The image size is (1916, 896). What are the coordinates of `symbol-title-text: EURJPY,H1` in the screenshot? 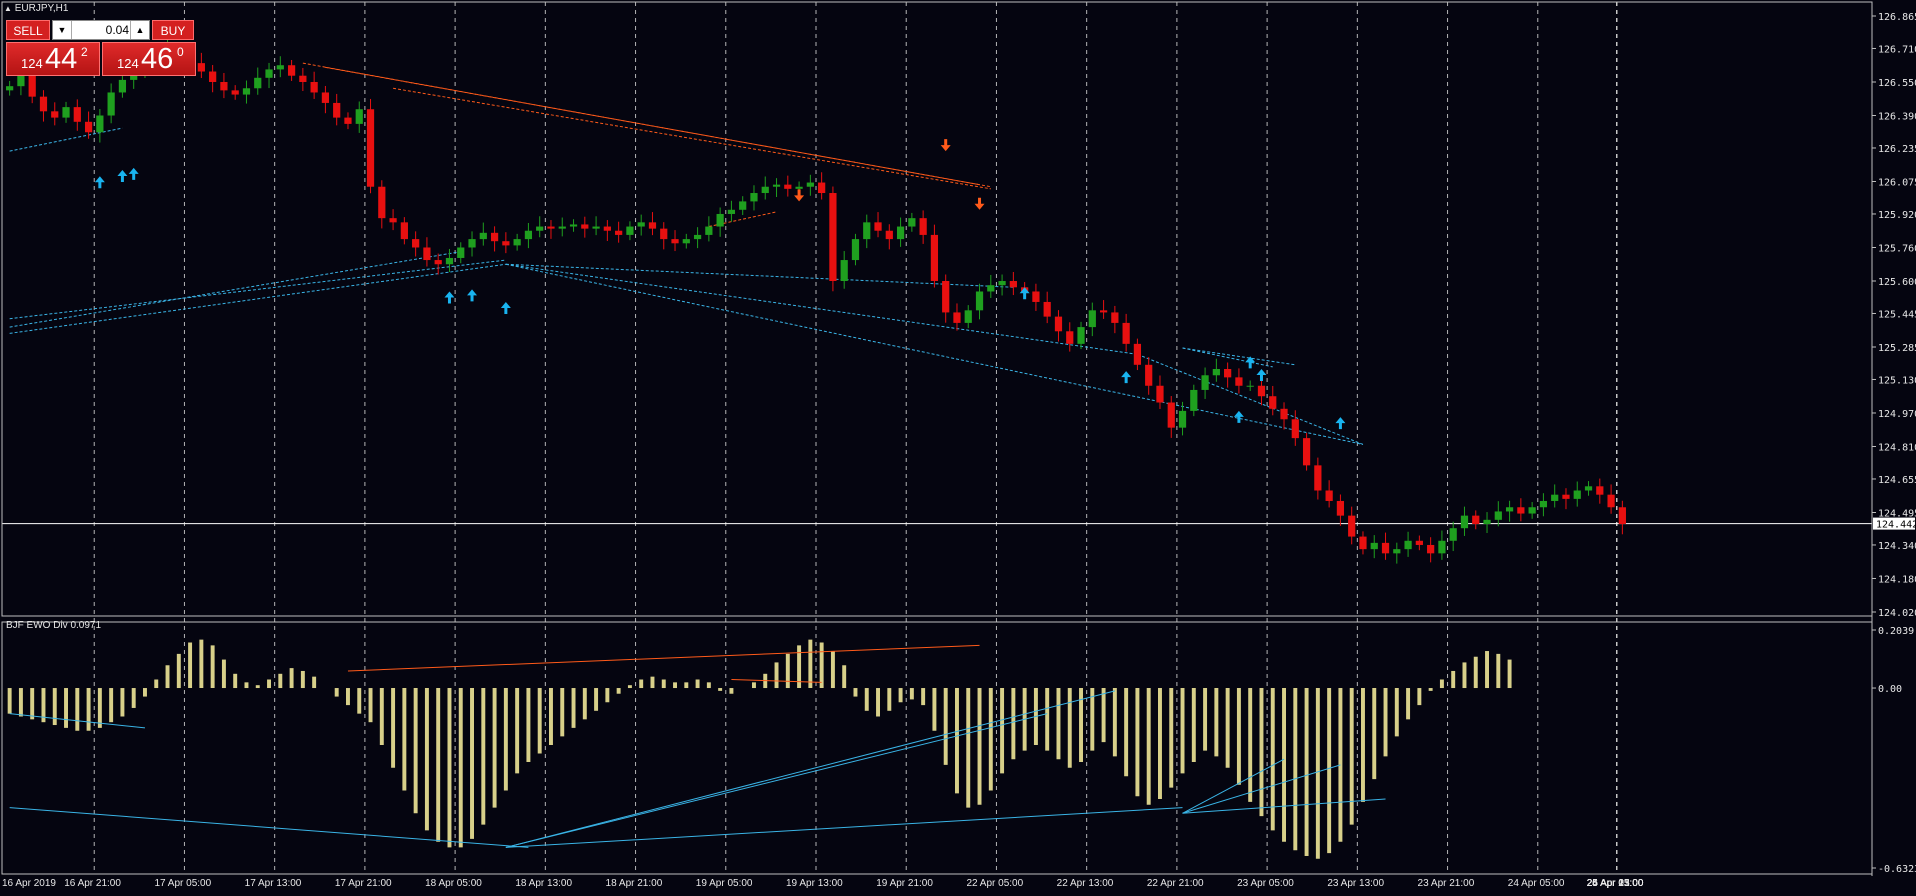 It's located at (41, 8).